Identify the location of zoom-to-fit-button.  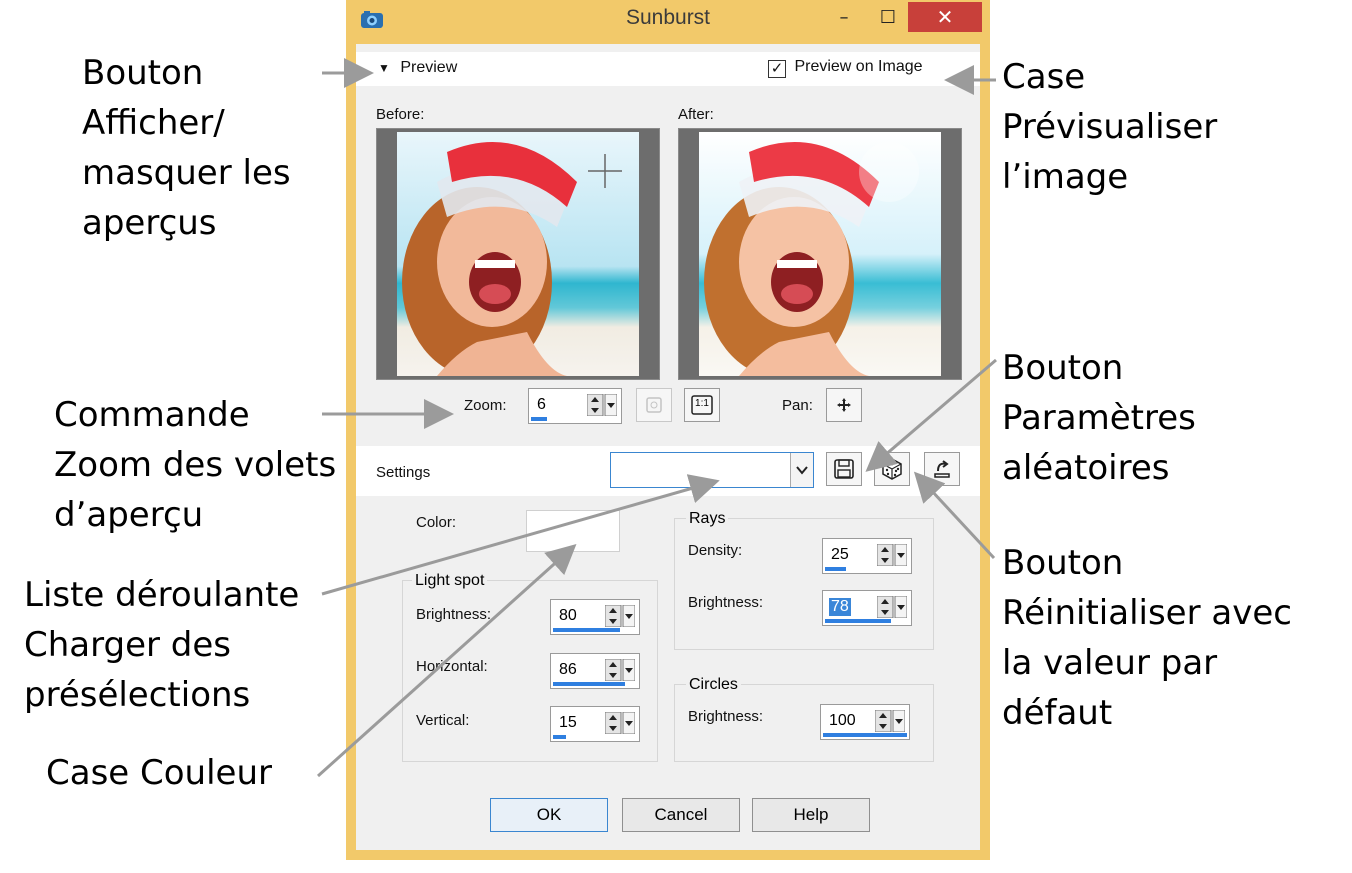
(654, 405).